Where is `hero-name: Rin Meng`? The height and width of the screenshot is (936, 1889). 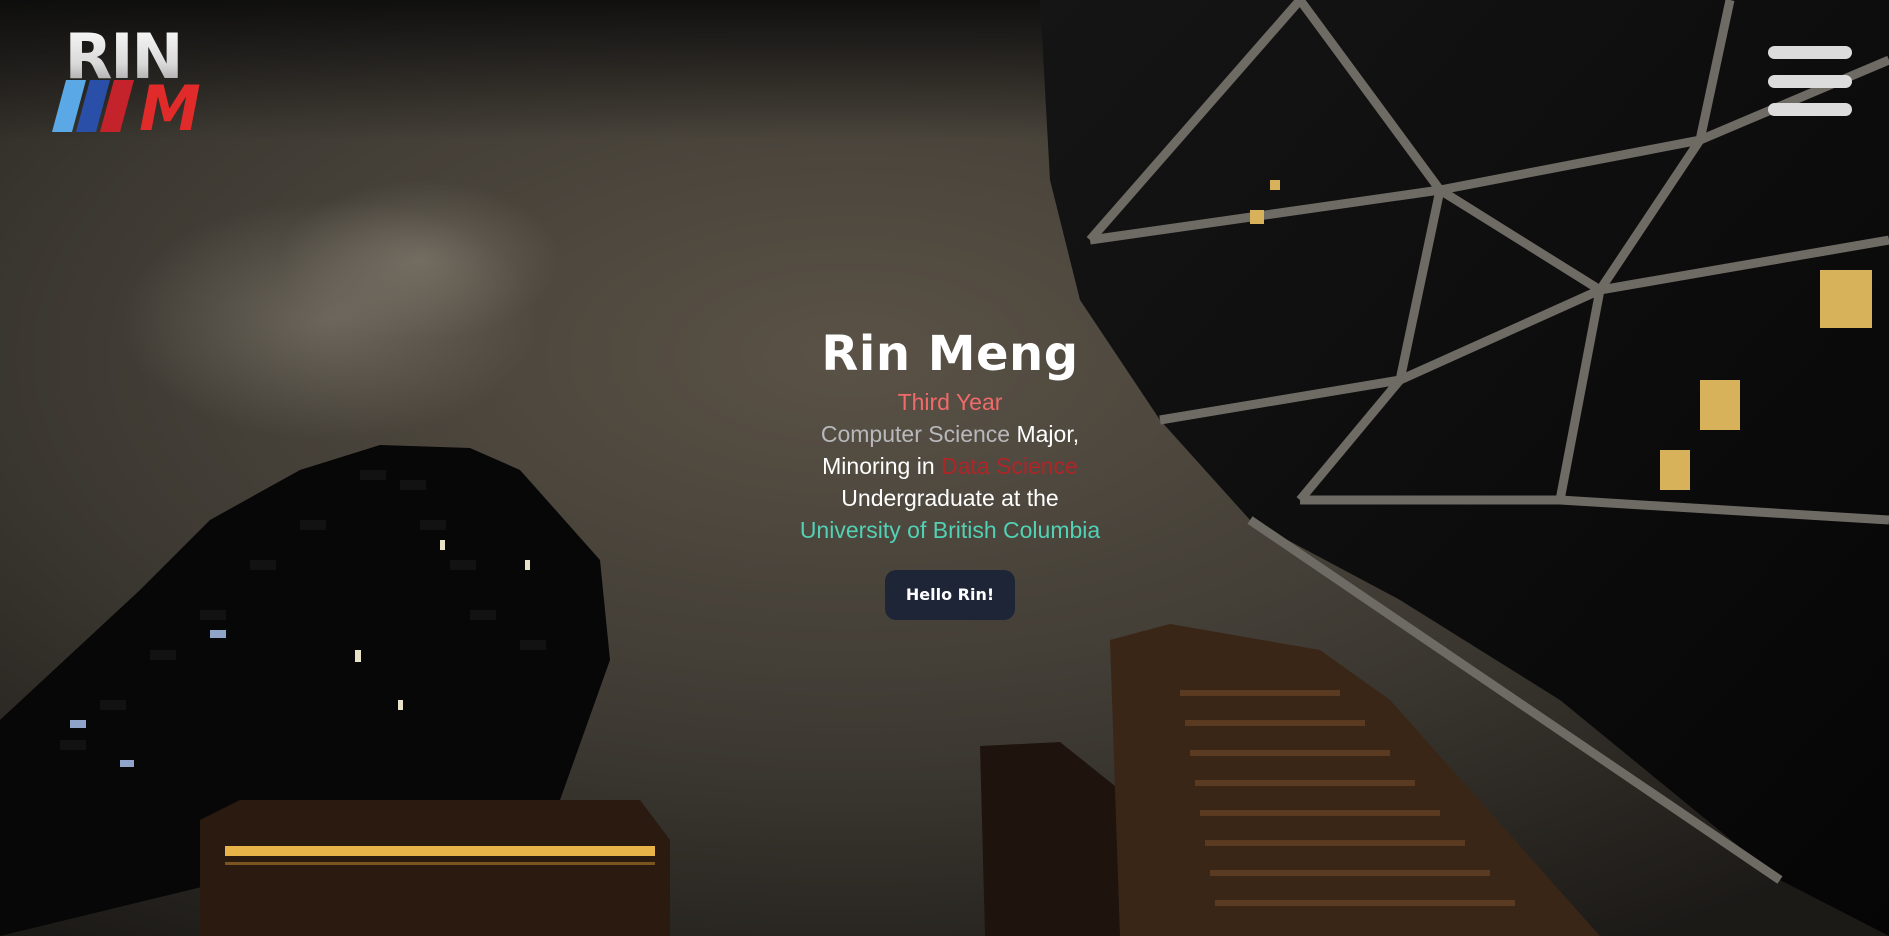 hero-name: Rin Meng is located at coordinates (950, 354).